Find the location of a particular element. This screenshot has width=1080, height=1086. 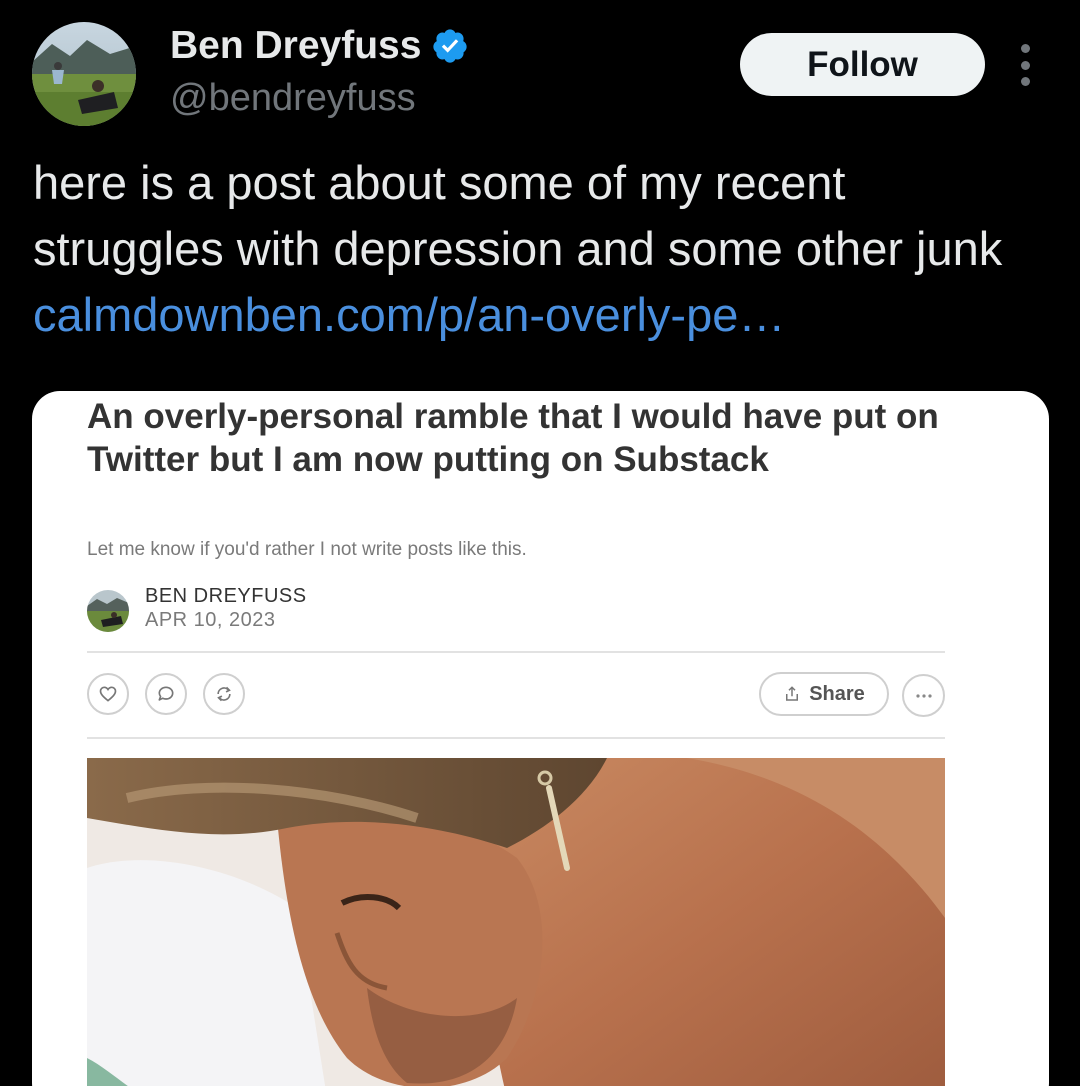

author-name-row: Ben Dreyfuss is located at coordinates (319, 46).